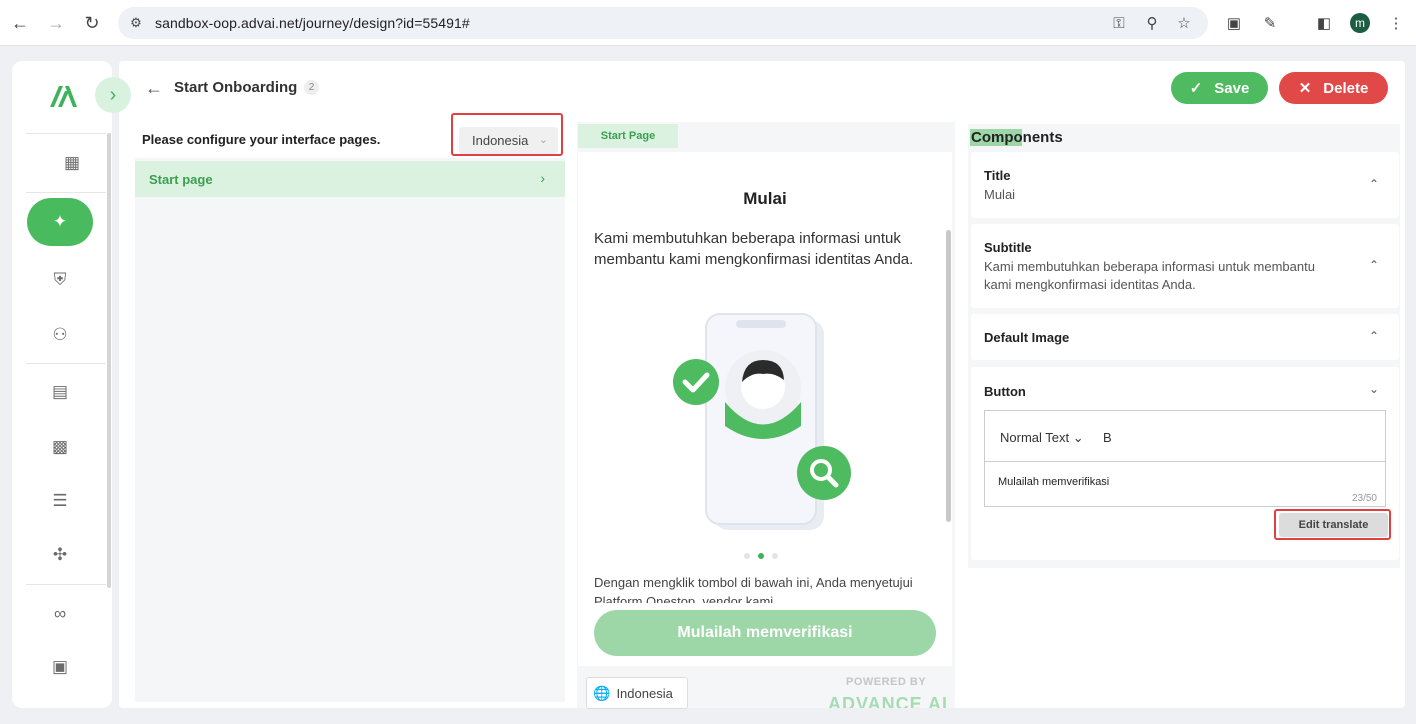 The width and height of the screenshot is (1416, 724). Describe the element at coordinates (1374, 389) in the screenshot. I see `chevron-down-icon: ⌄` at that location.